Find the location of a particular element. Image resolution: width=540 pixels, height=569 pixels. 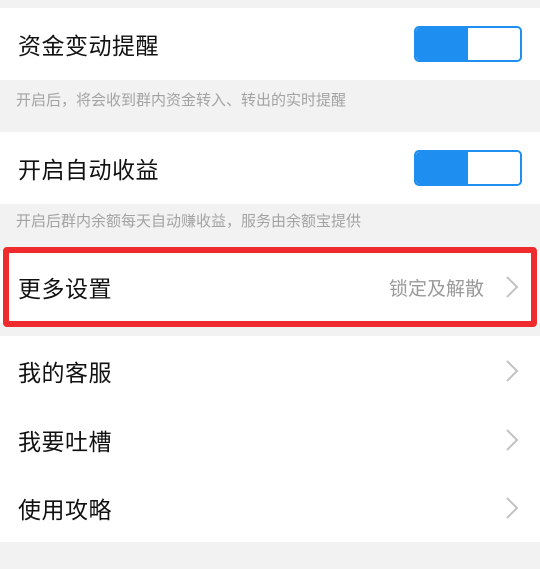

more-settings-row: 更多设置 锁定及解散 is located at coordinates (270, 287).